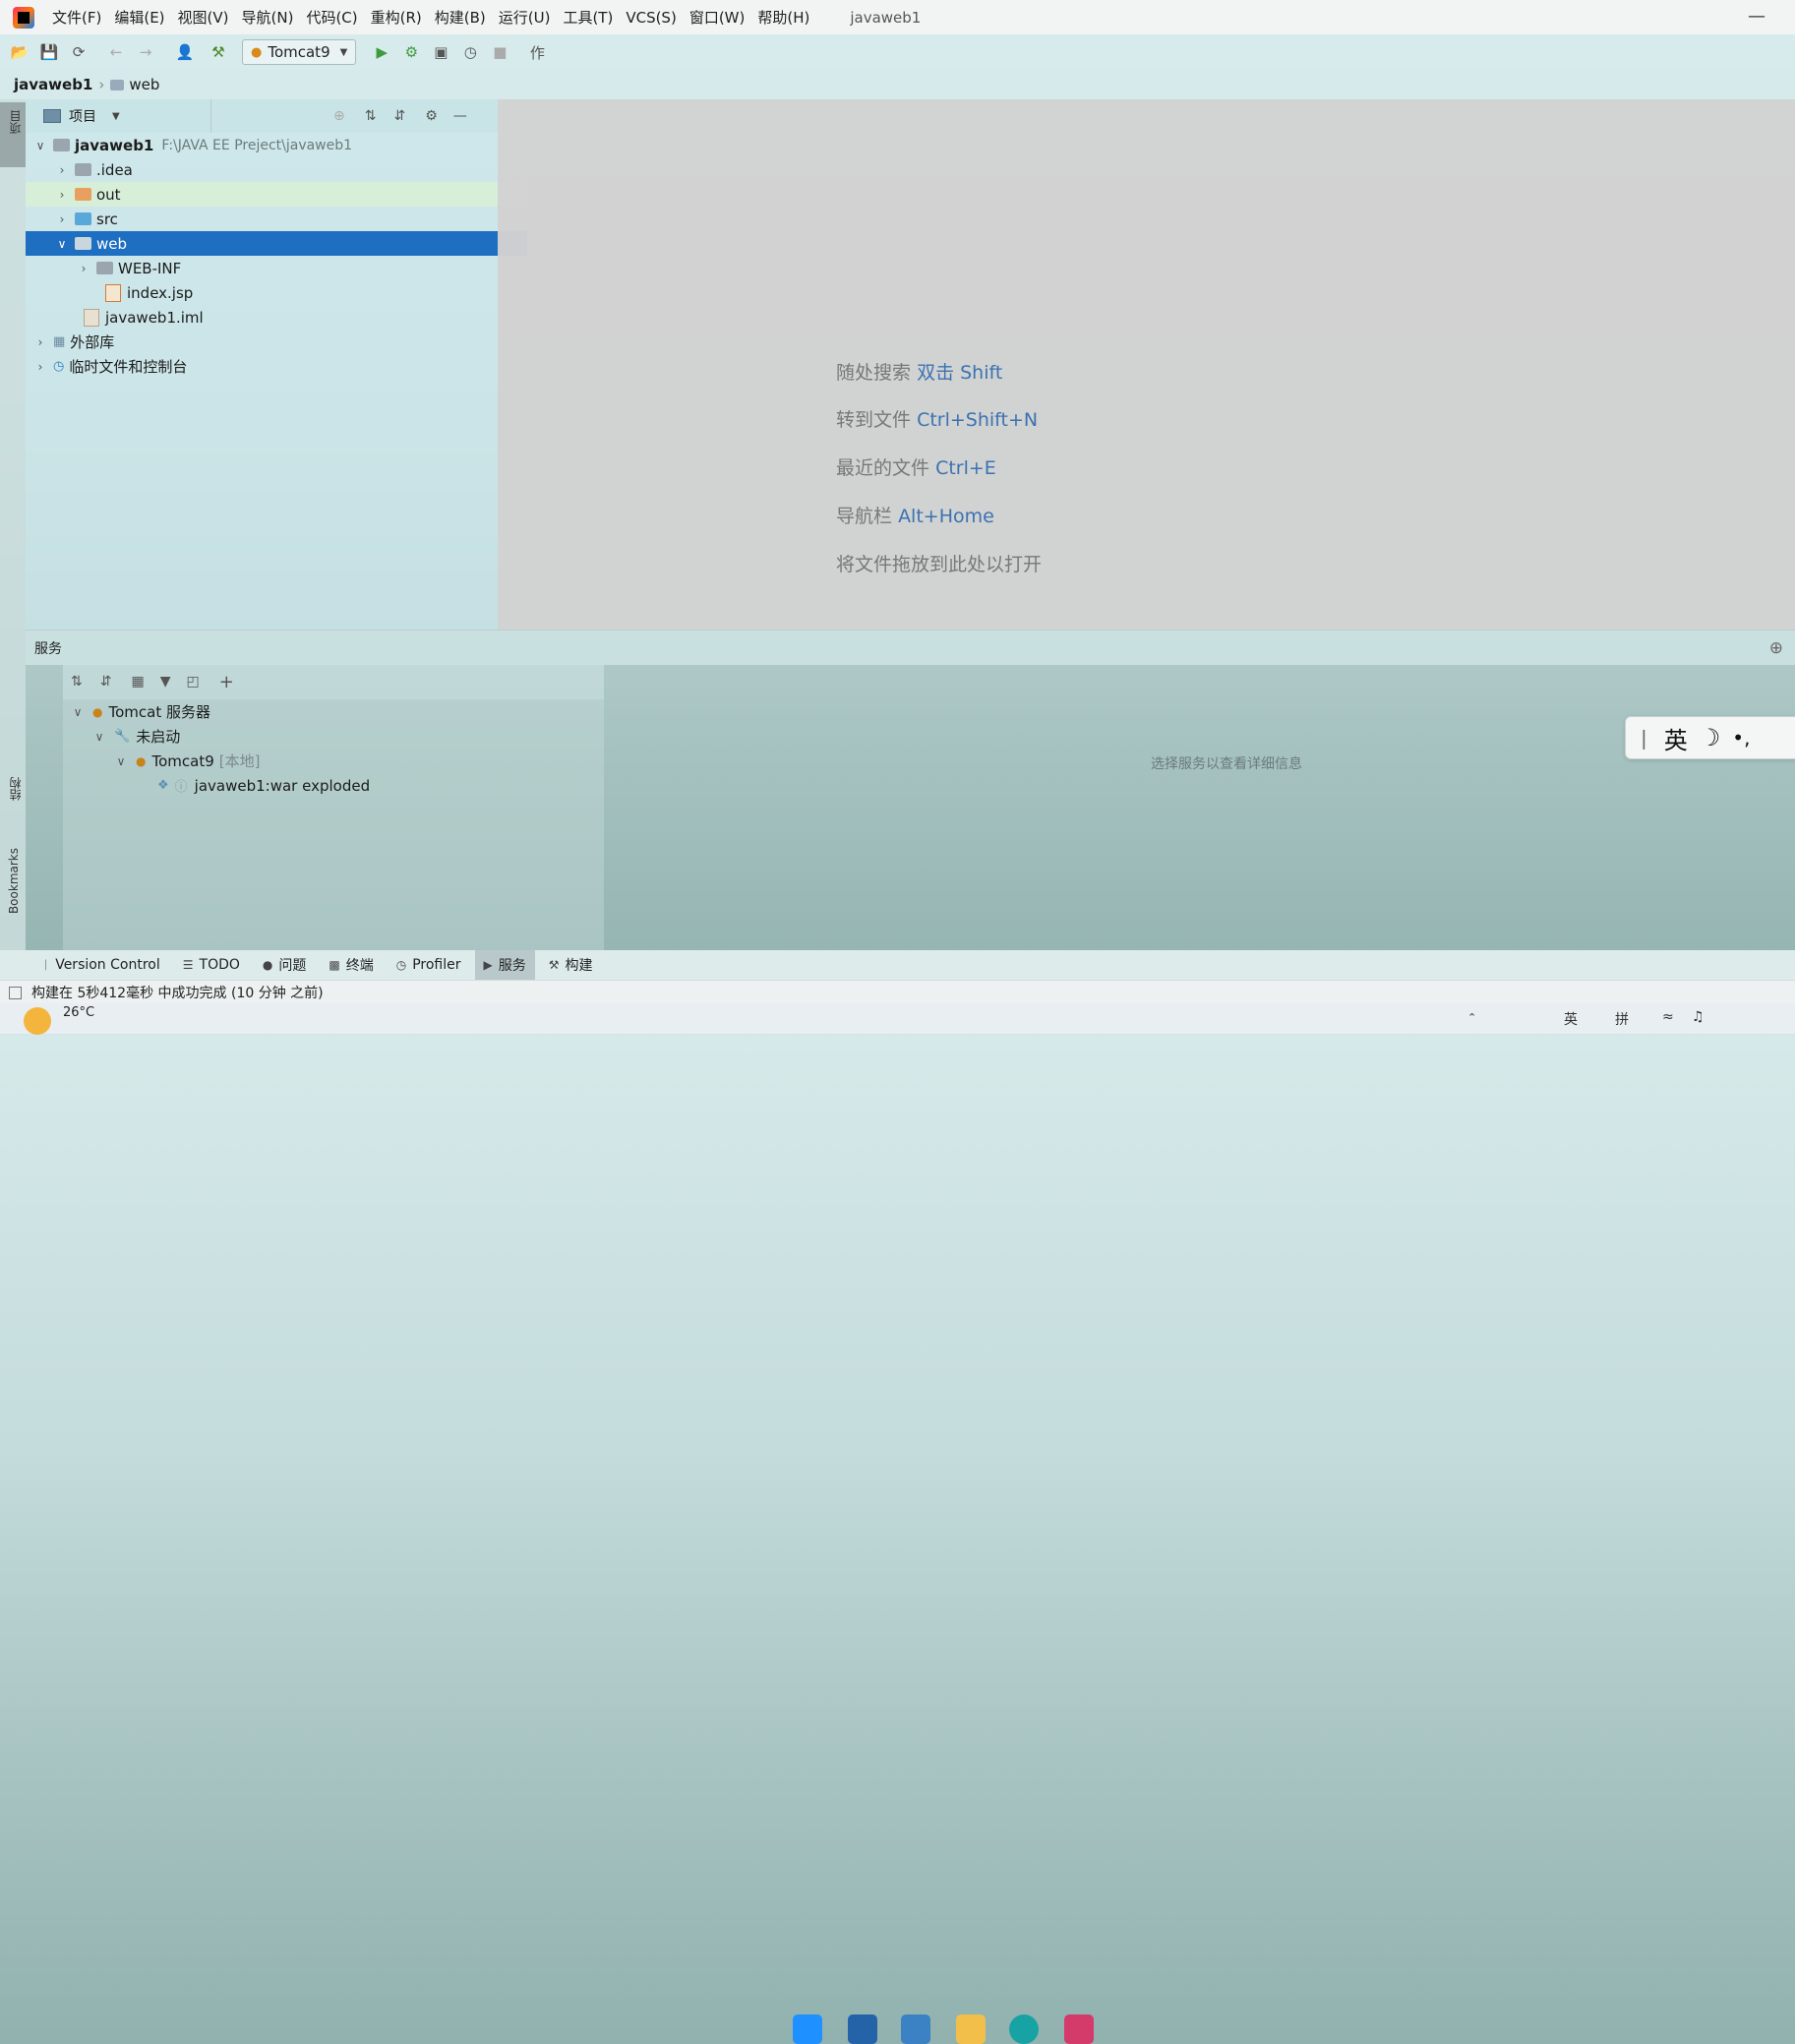 The image size is (1795, 2044). I want to click on build-hammer-icon: ⚒, so click(218, 52).